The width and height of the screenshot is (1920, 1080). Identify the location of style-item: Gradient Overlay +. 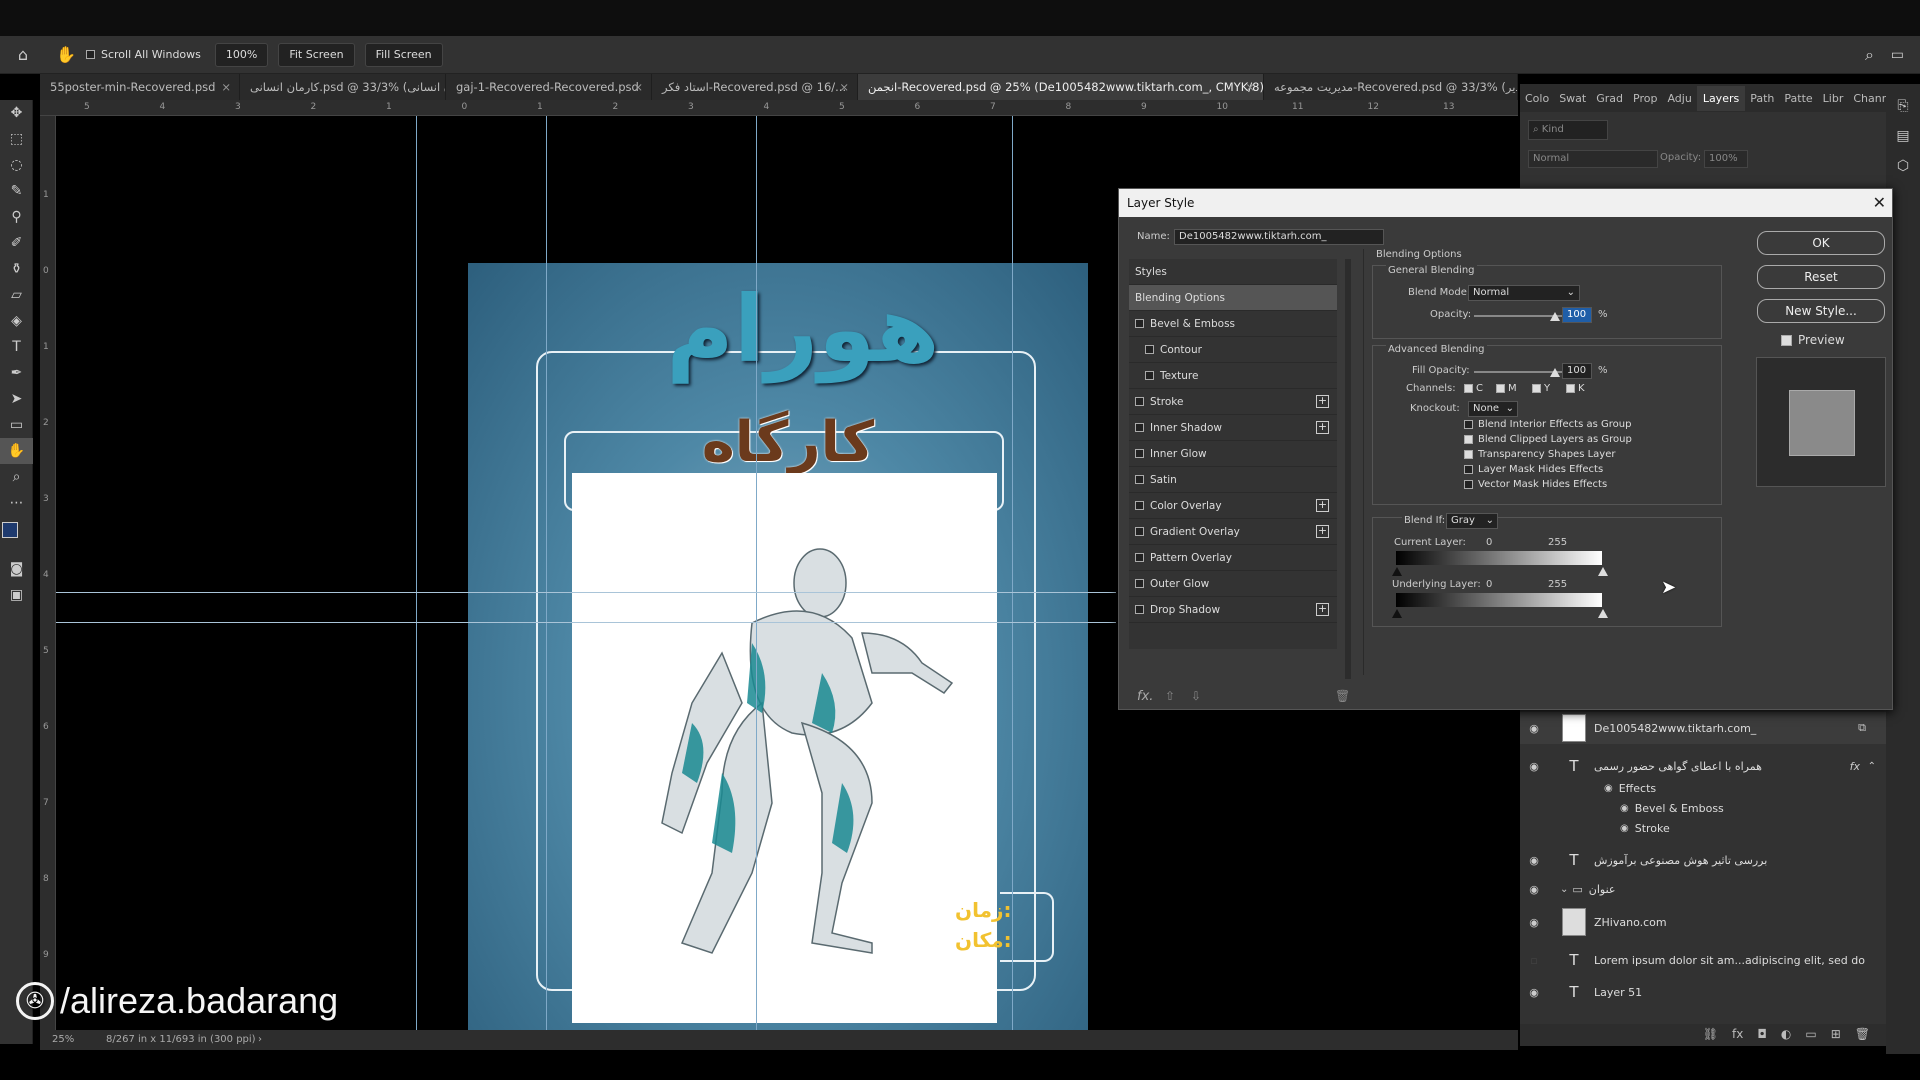
(1233, 532).